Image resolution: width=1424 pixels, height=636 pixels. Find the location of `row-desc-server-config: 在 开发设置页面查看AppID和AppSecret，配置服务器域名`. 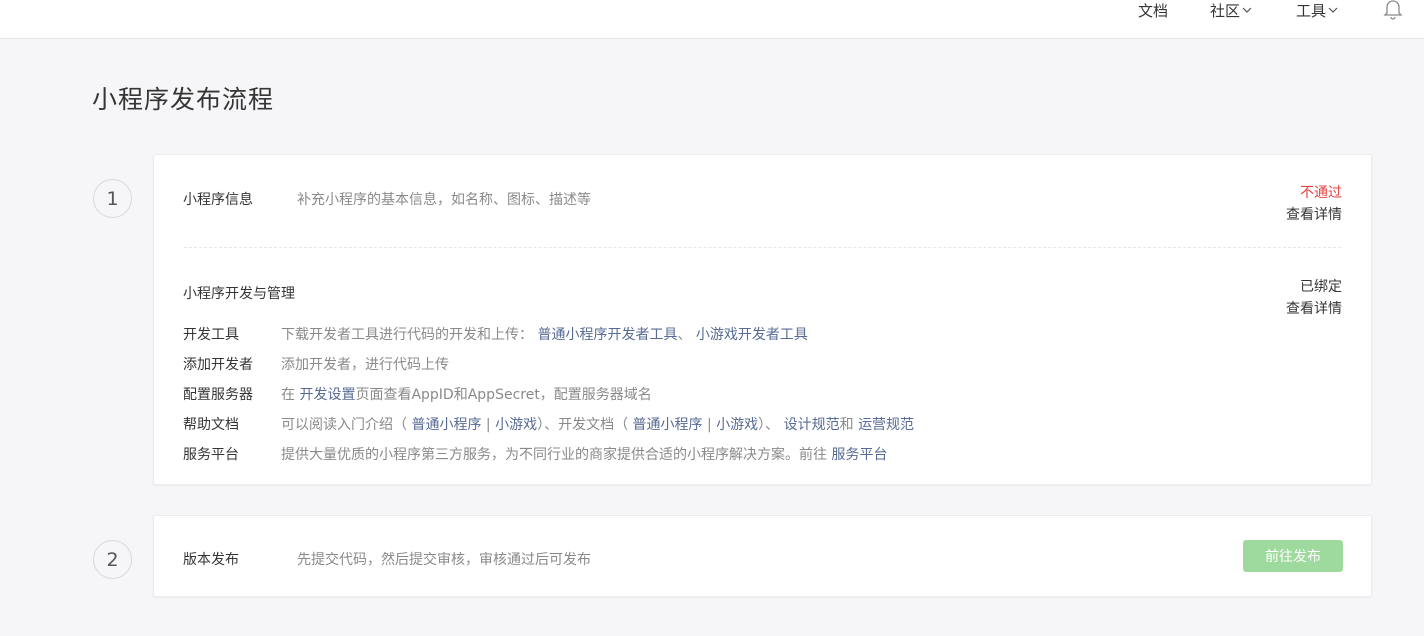

row-desc-server-config: 在 开发设置页面查看AppID和AppSecret，配置服务器域名 is located at coordinates (466, 394).